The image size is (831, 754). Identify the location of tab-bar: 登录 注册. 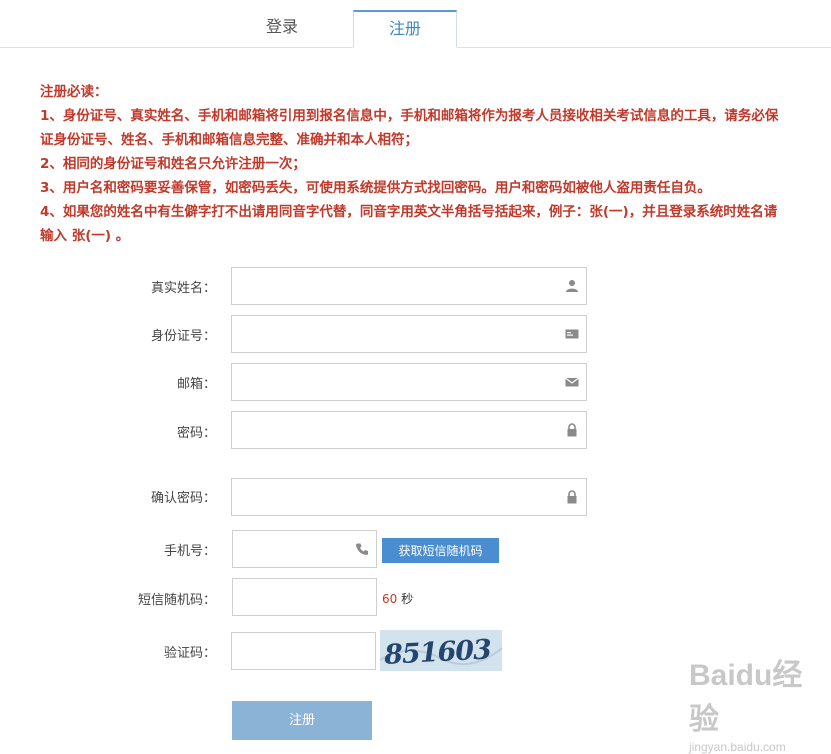
(415, 24).